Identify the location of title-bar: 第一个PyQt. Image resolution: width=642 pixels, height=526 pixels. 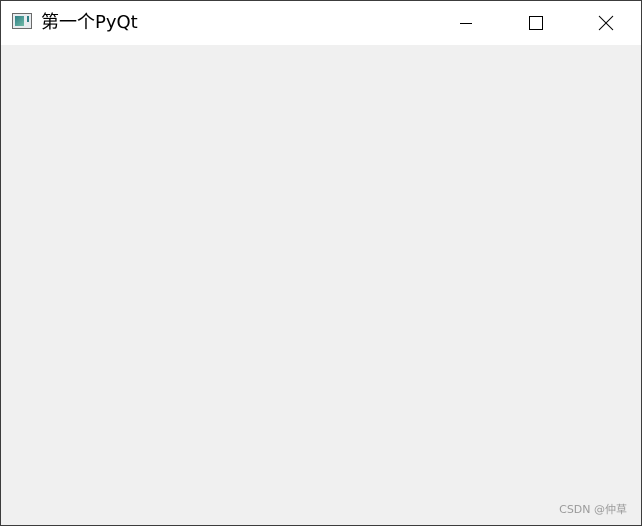
(321, 23).